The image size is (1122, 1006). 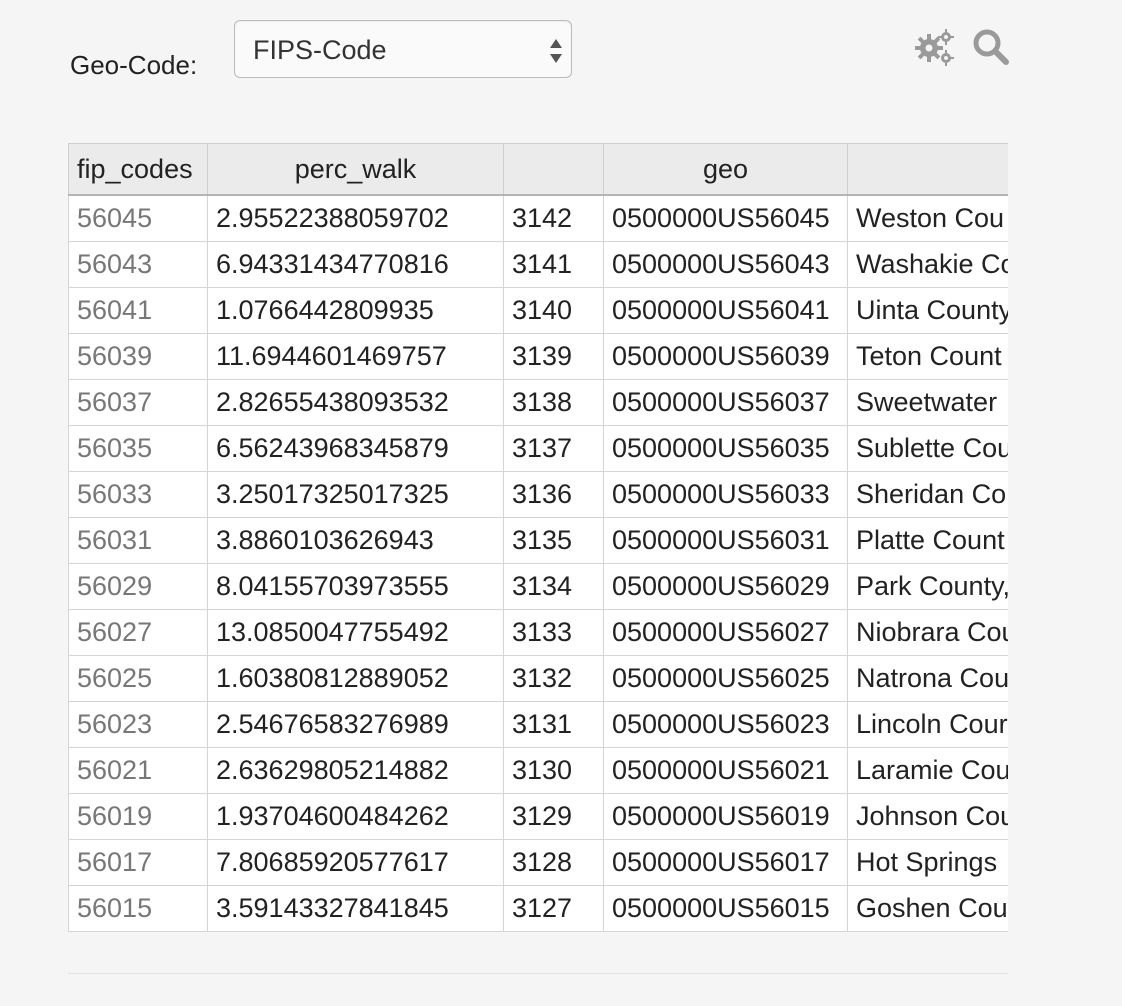 What do you see at coordinates (927, 770) in the screenshot?
I see `table-cell: Laramie Cou` at bounding box center [927, 770].